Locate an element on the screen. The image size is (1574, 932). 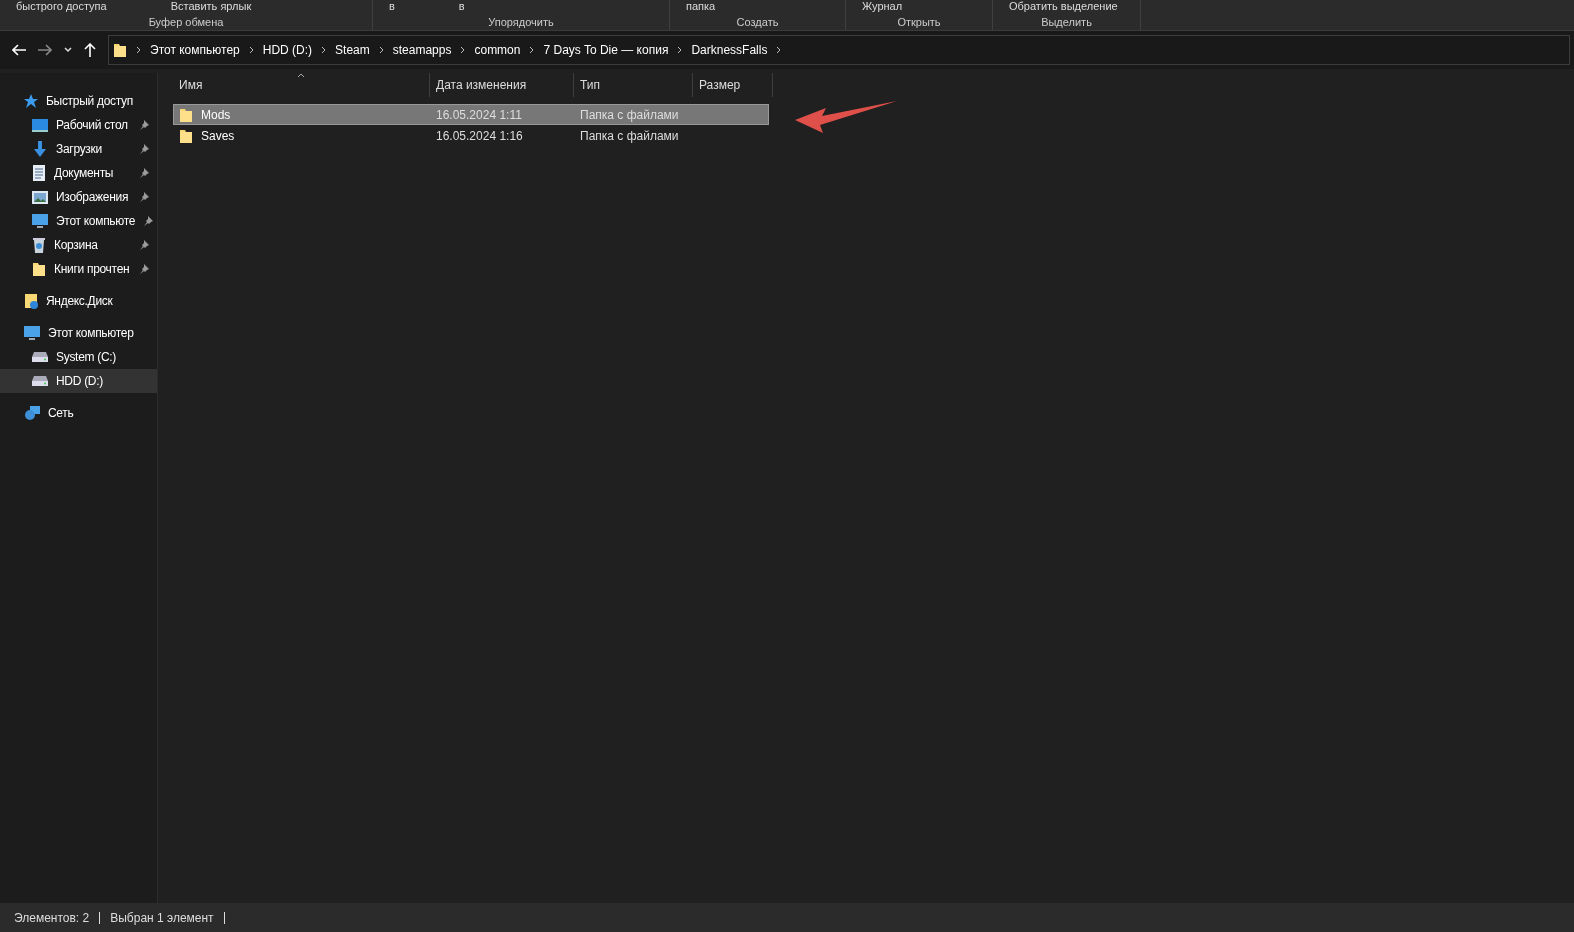
chevron-down-icon is located at coordinates (68, 50).